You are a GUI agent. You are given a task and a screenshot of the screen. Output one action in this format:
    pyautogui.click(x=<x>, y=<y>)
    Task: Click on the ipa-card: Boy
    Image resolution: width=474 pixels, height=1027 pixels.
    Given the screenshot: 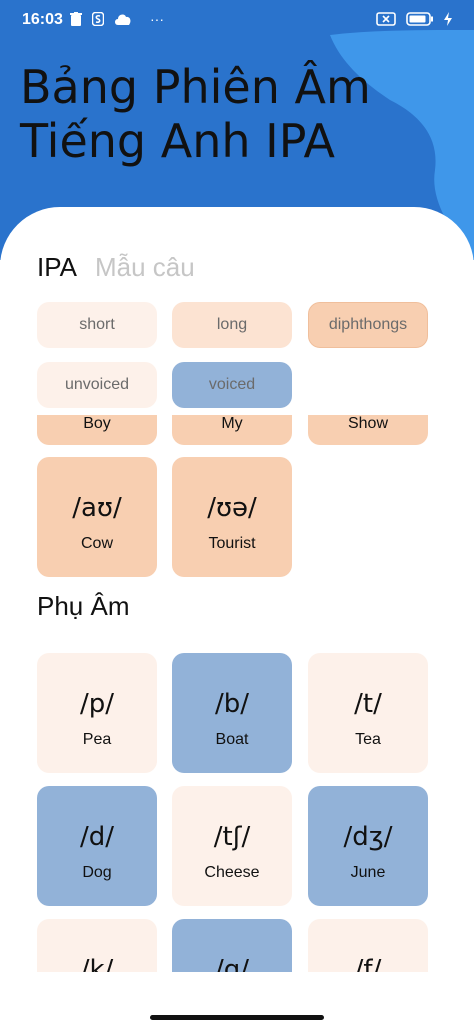 What is the action you would take?
    pyautogui.click(x=97, y=430)
    